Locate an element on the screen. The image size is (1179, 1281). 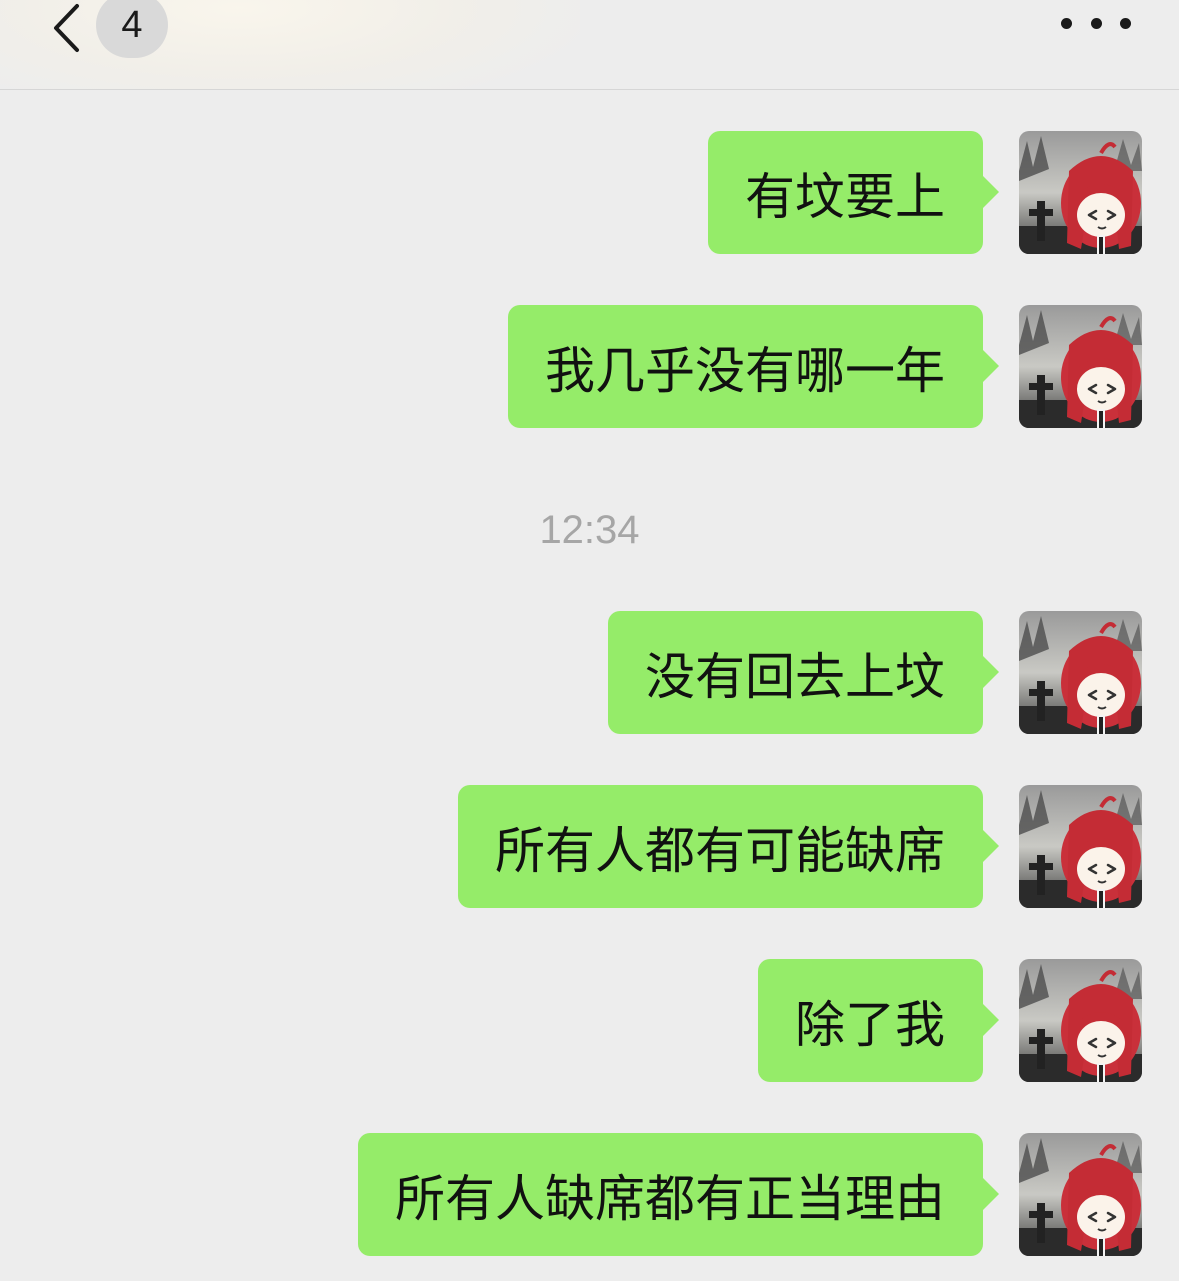
message-row: 所有人缺席都有正当理由 is located at coordinates (750, 1194).